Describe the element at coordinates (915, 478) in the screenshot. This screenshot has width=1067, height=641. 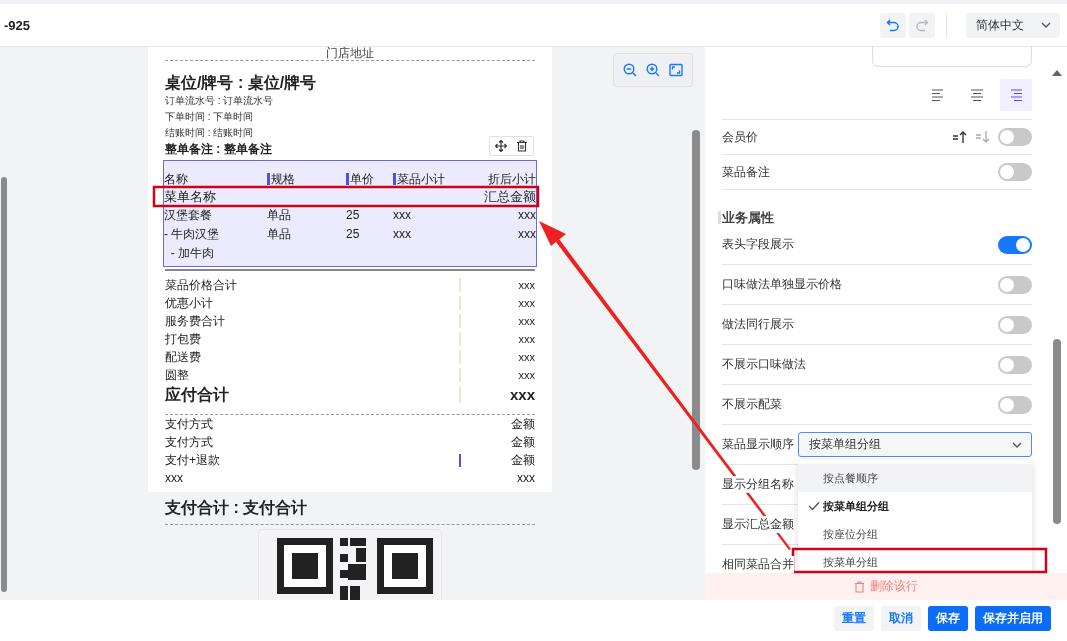
I see `dropdown-option: 按点餐顺序` at that location.